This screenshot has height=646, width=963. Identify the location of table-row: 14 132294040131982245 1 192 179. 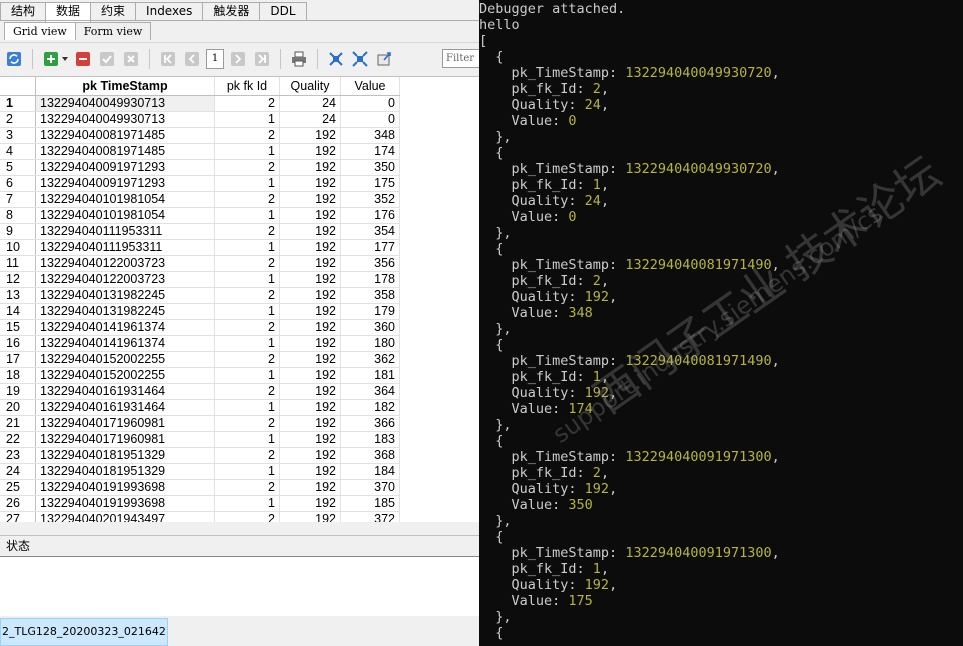
(200, 311).